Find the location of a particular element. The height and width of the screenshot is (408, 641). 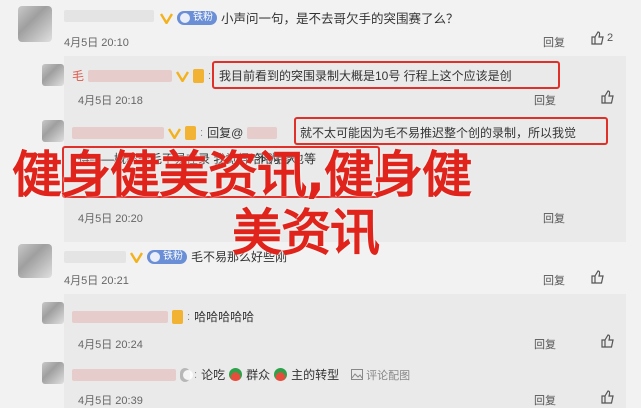

username is located at coordinates (109, 16).